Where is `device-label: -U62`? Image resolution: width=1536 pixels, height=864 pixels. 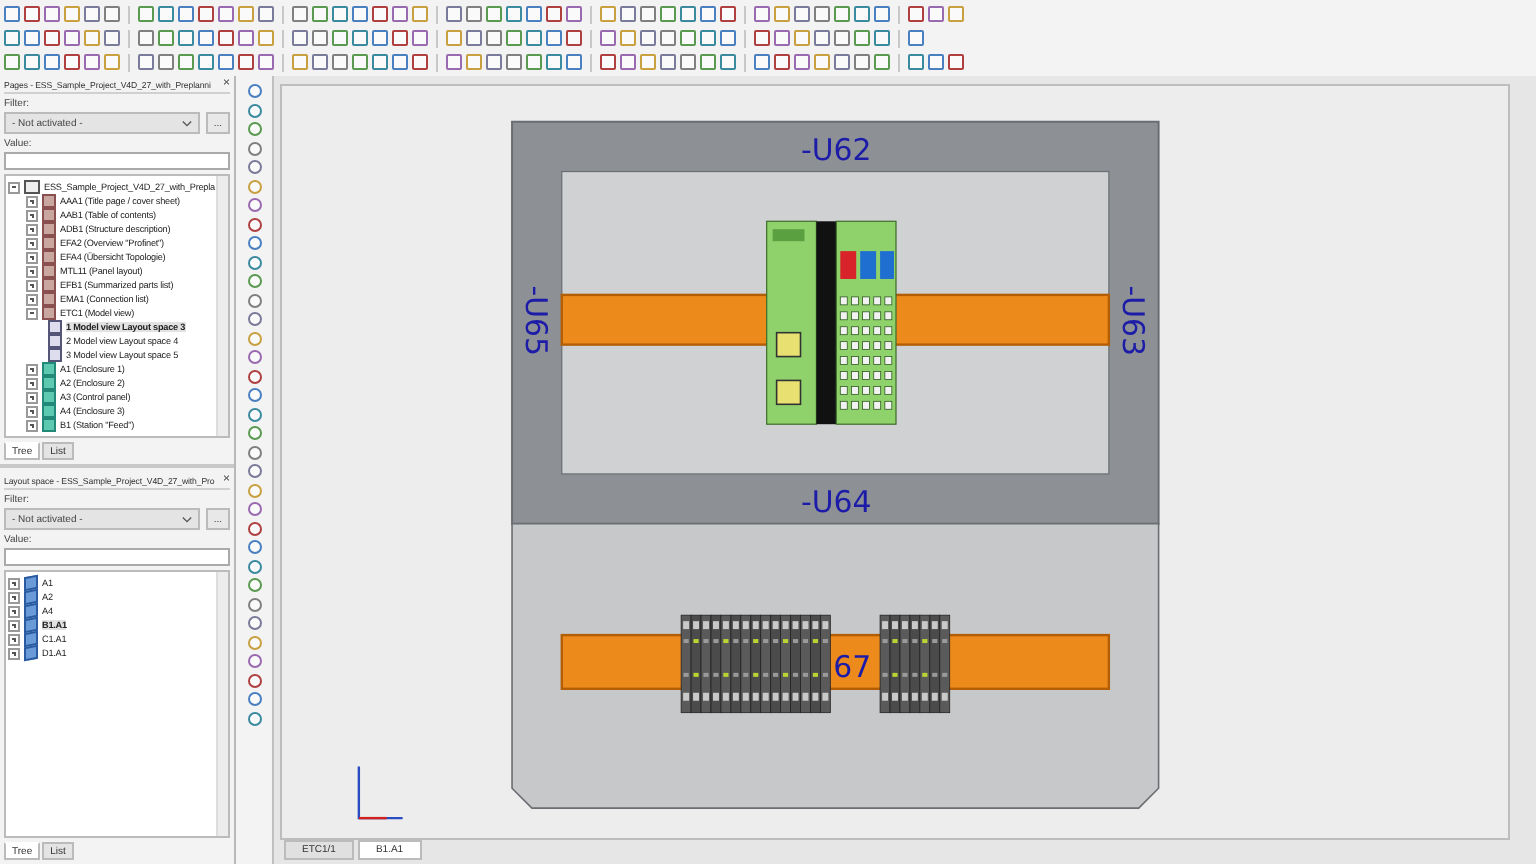 device-label: -U62 is located at coordinates (836, 149).